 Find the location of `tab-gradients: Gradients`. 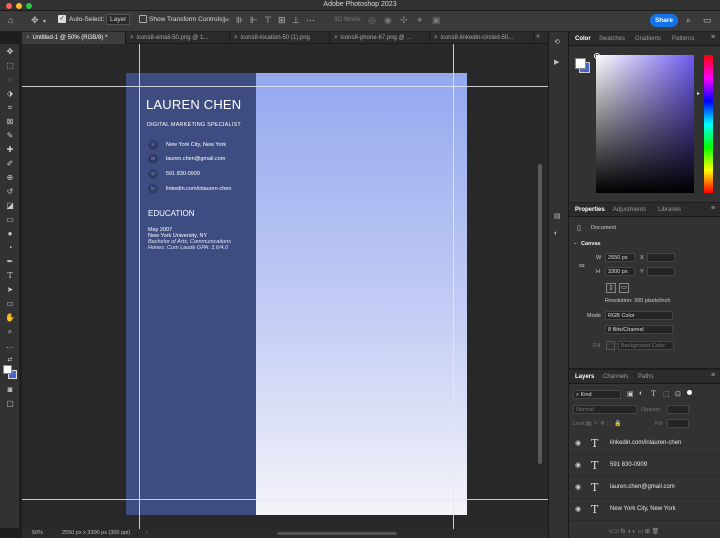

tab-gradients: Gradients is located at coordinates (648, 39).